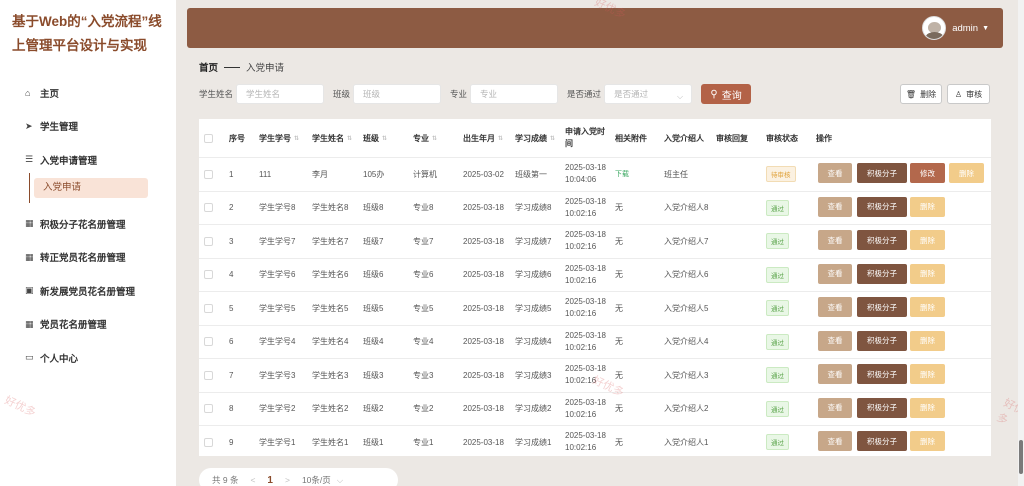 The image size is (1024, 486). I want to click on introducer-text: 入党介绍人8, so click(686, 208).